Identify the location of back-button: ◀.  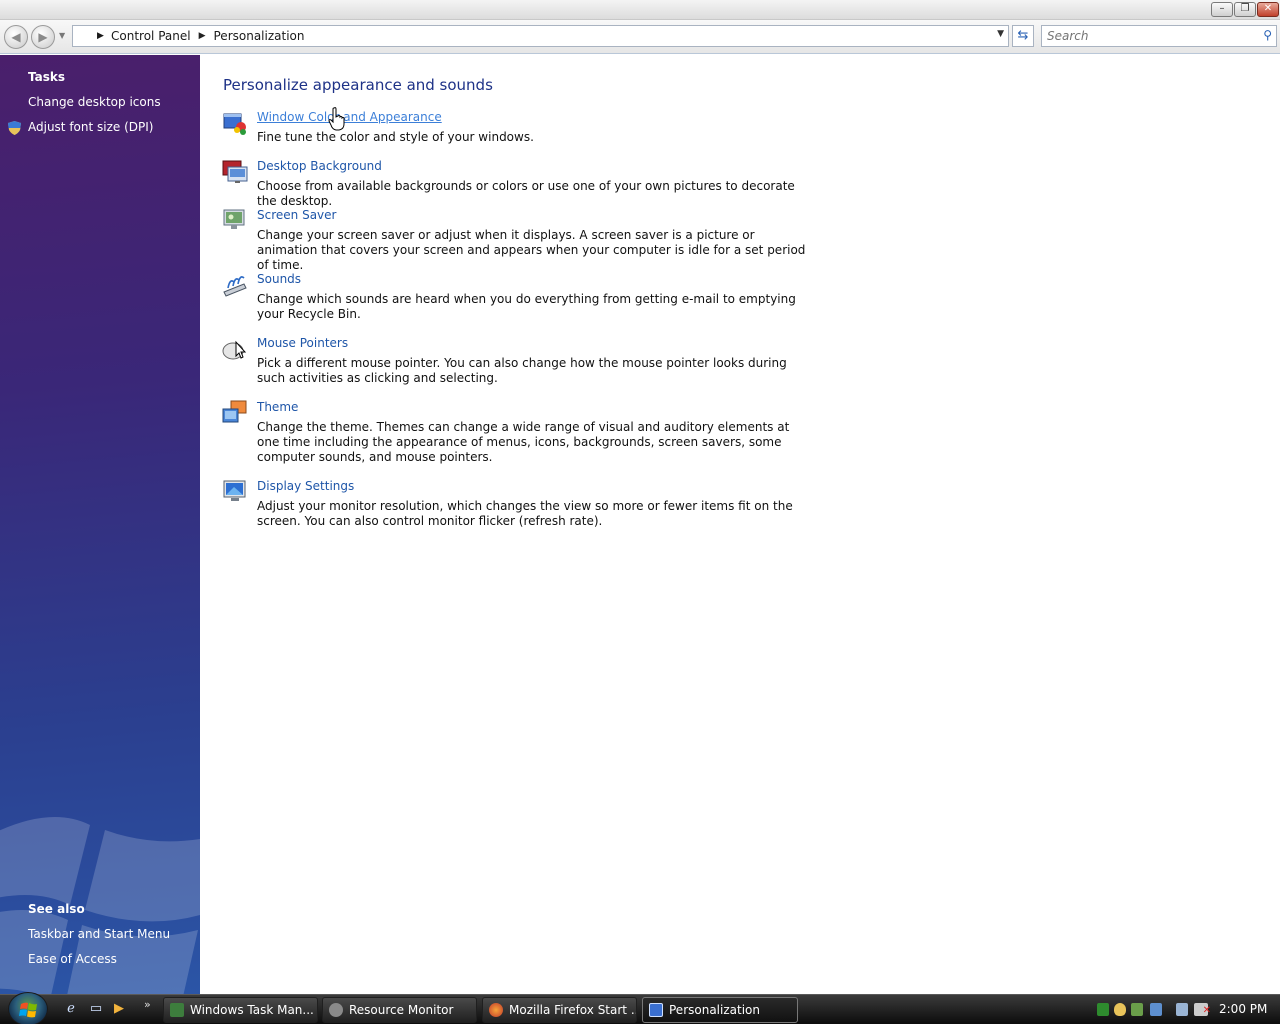
(16, 37).